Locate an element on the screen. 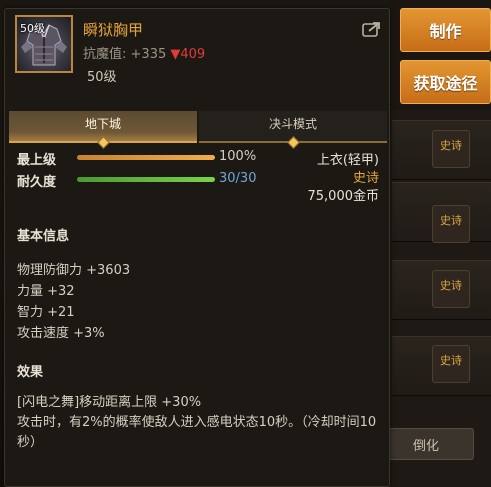 The height and width of the screenshot is (487, 491). item-level: 50级 is located at coordinates (102, 77).